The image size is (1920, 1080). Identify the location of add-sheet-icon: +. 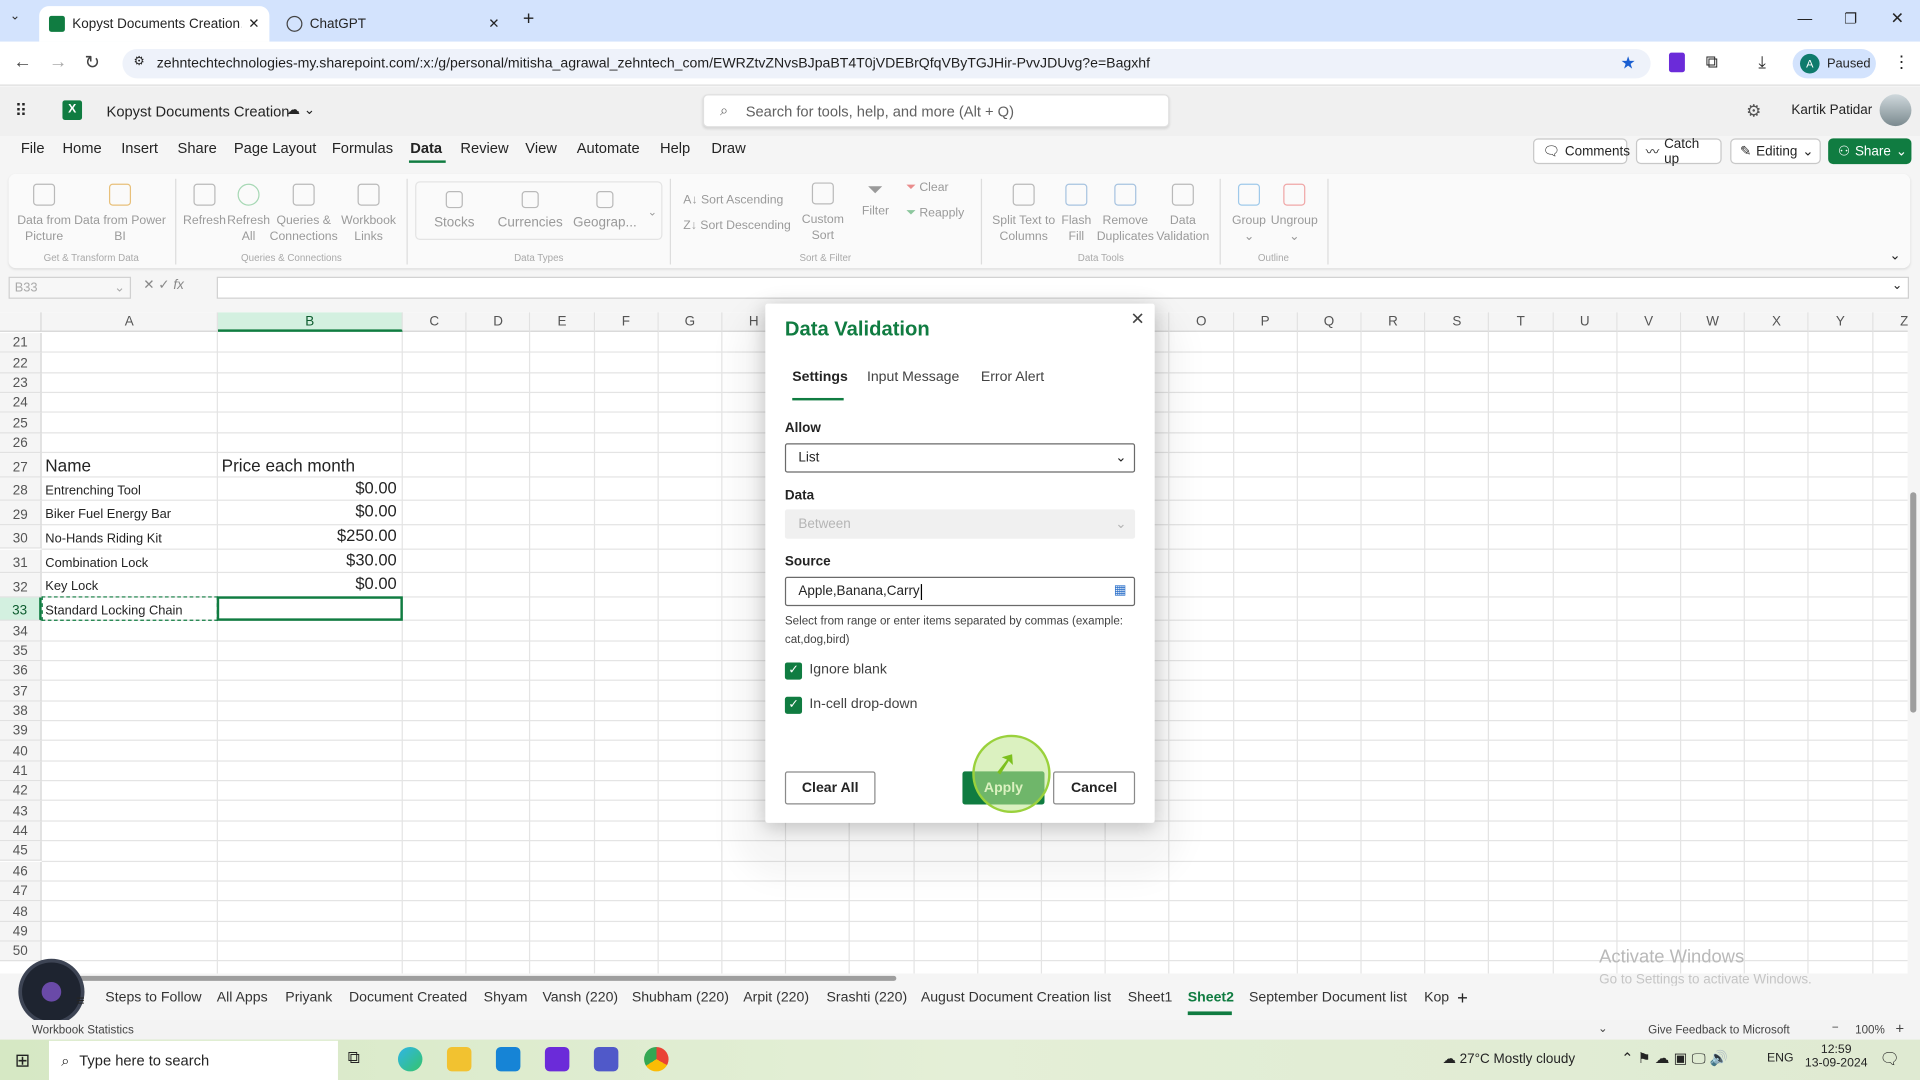
(1462, 998).